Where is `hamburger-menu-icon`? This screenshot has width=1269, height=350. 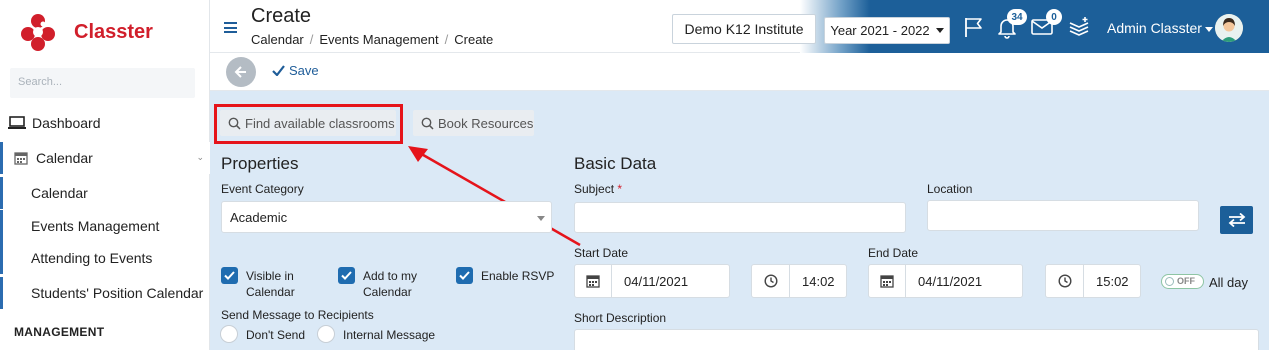
hamburger-menu-icon is located at coordinates (230, 27).